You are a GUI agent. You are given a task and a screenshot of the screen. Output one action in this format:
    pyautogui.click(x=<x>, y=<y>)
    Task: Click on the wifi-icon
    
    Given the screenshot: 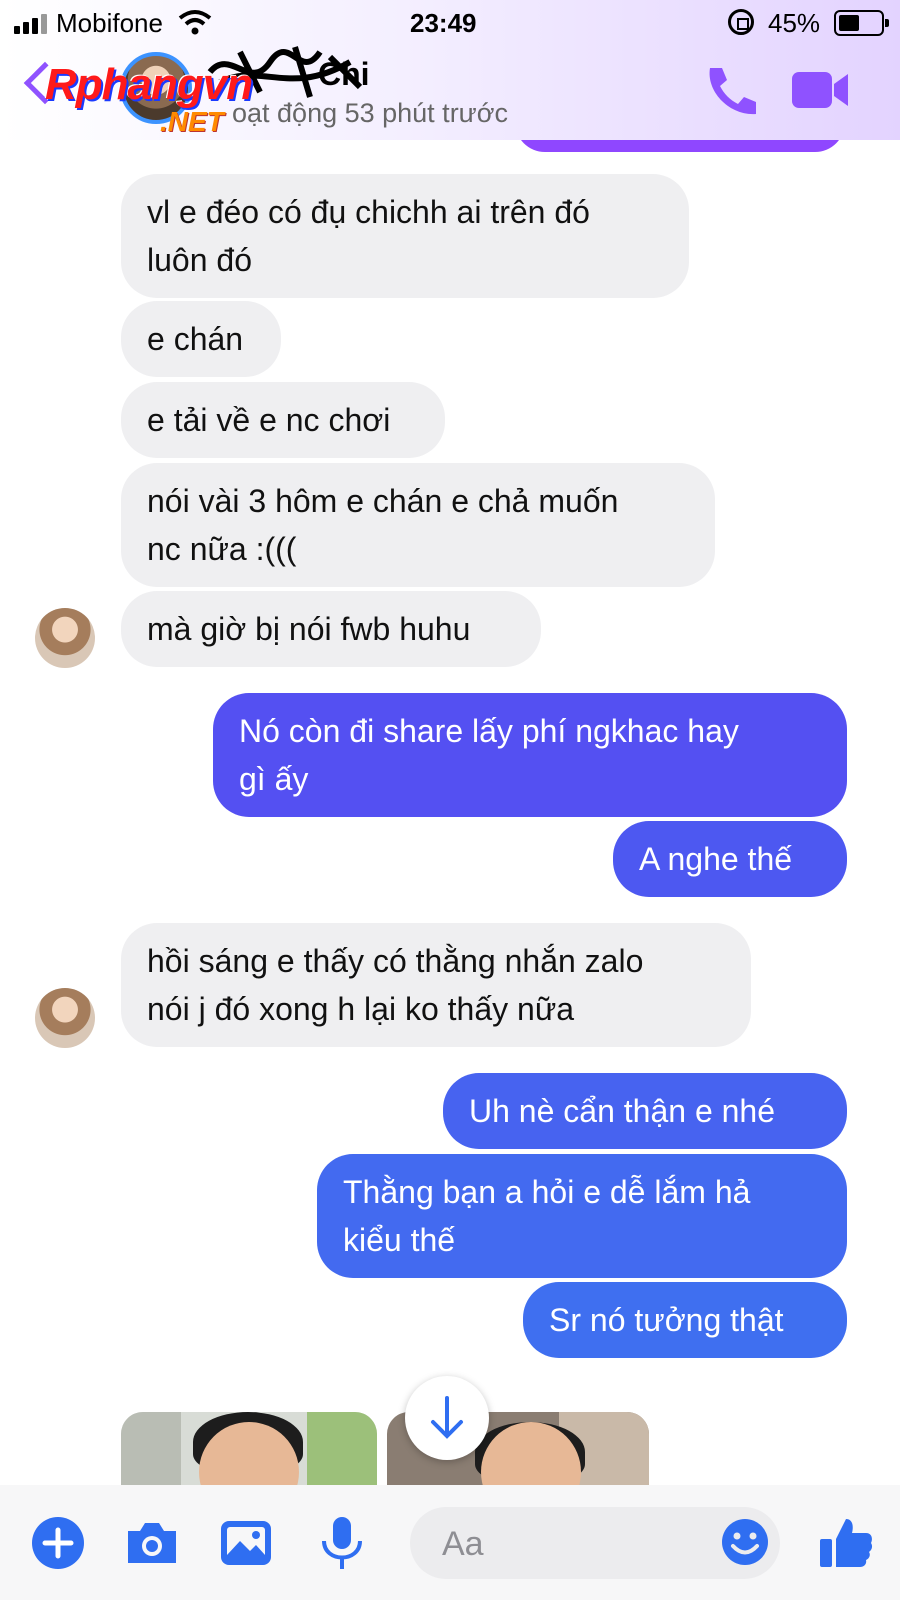 What is the action you would take?
    pyautogui.click(x=195, y=22)
    